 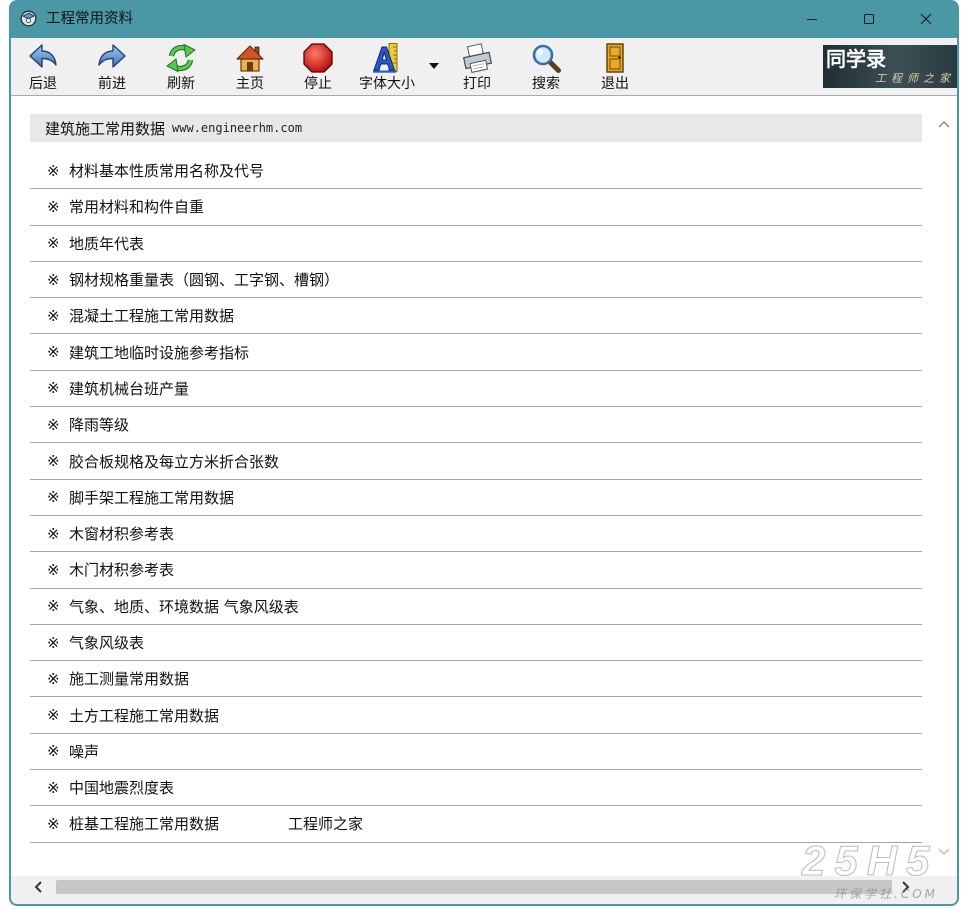 I want to click on list-item-label: 噪声, so click(x=84, y=751).